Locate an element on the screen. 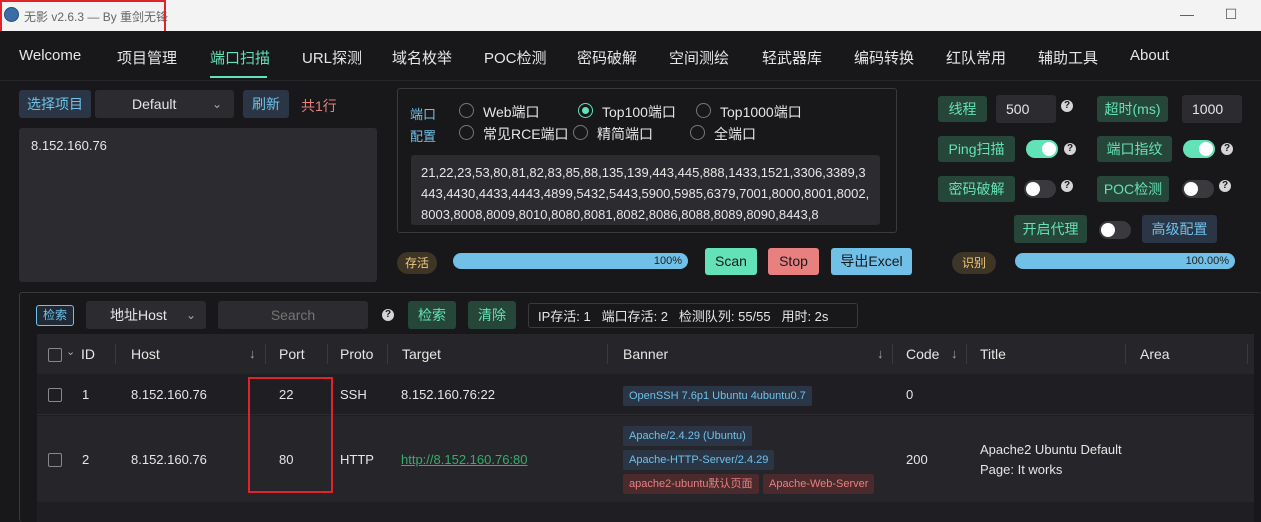  radio-rce-ports is located at coordinates (466, 132).